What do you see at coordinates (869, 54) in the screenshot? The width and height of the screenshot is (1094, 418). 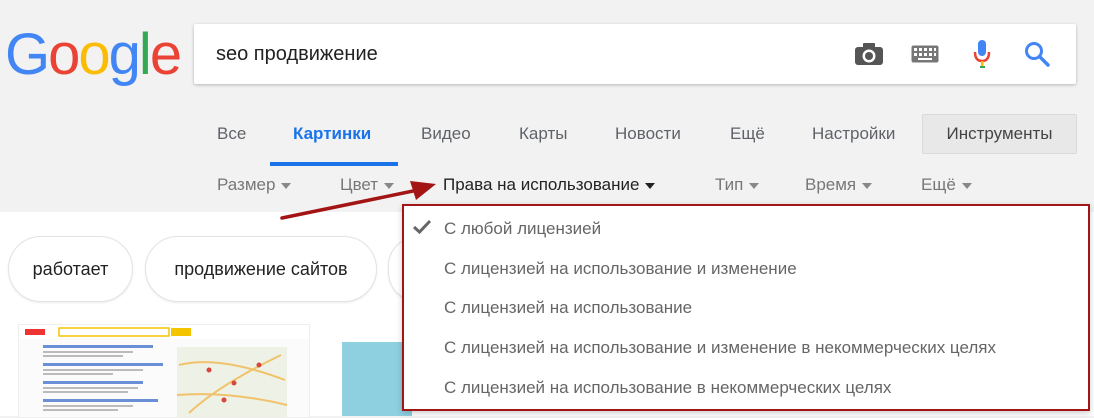 I see `camera-icon` at bounding box center [869, 54].